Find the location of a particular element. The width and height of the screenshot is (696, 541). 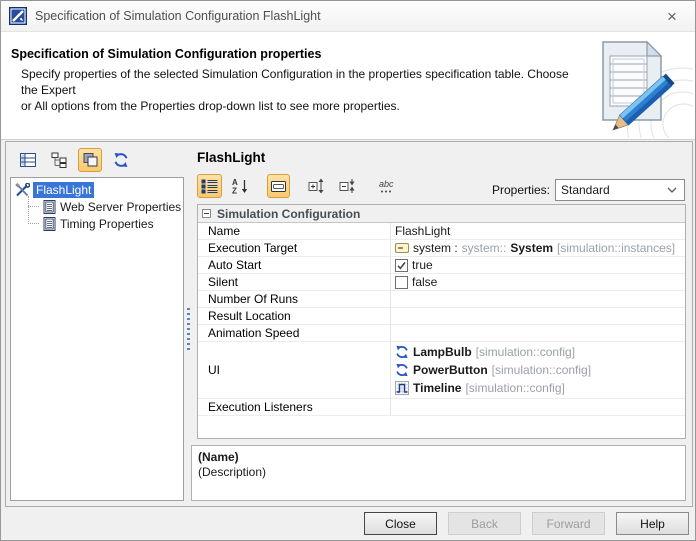

property-label: Auto Start is located at coordinates (294, 265).